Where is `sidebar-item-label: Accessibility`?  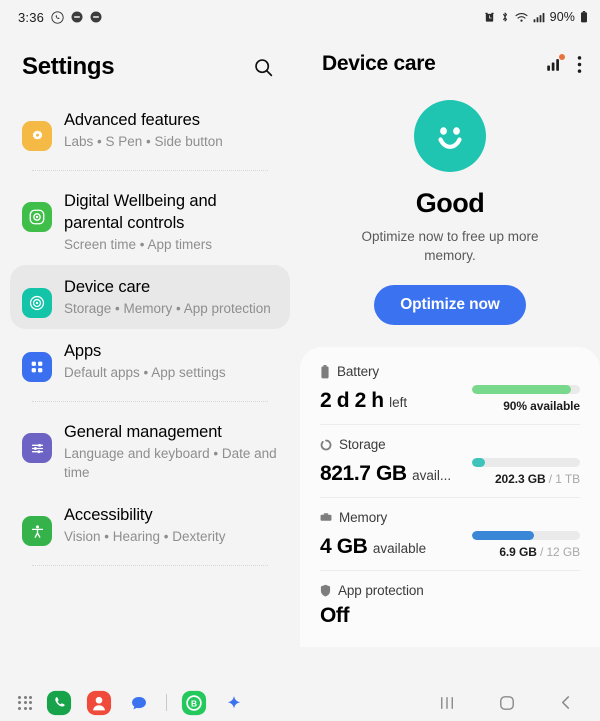 sidebar-item-label: Accessibility is located at coordinates (108, 515).